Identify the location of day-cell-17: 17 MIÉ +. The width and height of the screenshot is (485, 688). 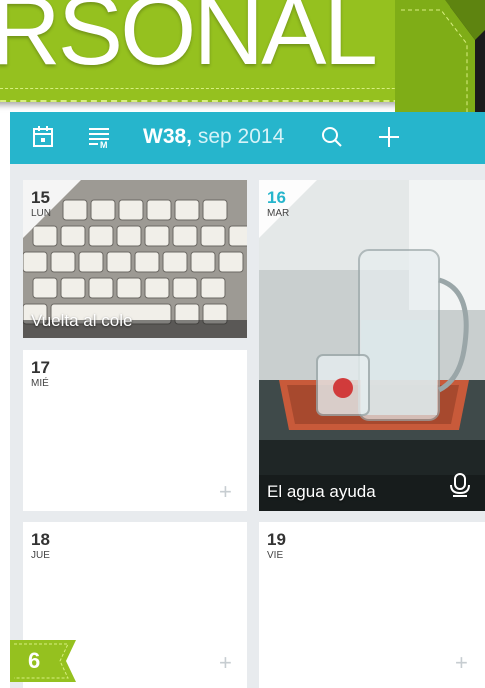
(135, 430).